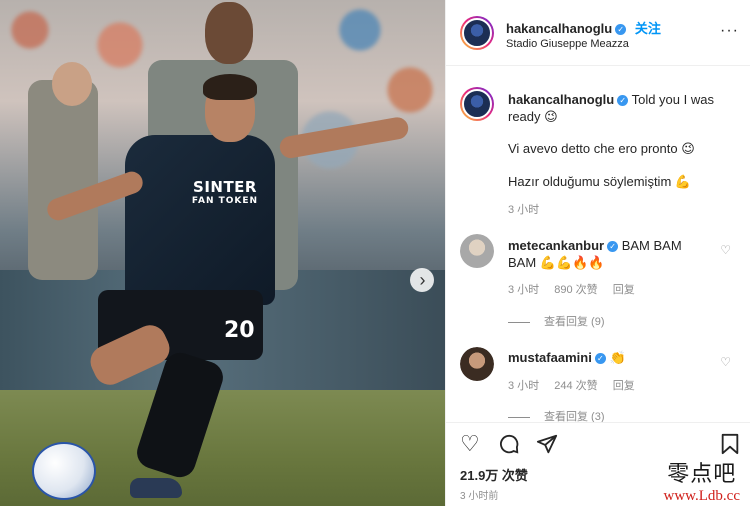  Describe the element at coordinates (230, 87) in the screenshot. I see `photo-main-player-hair` at that location.